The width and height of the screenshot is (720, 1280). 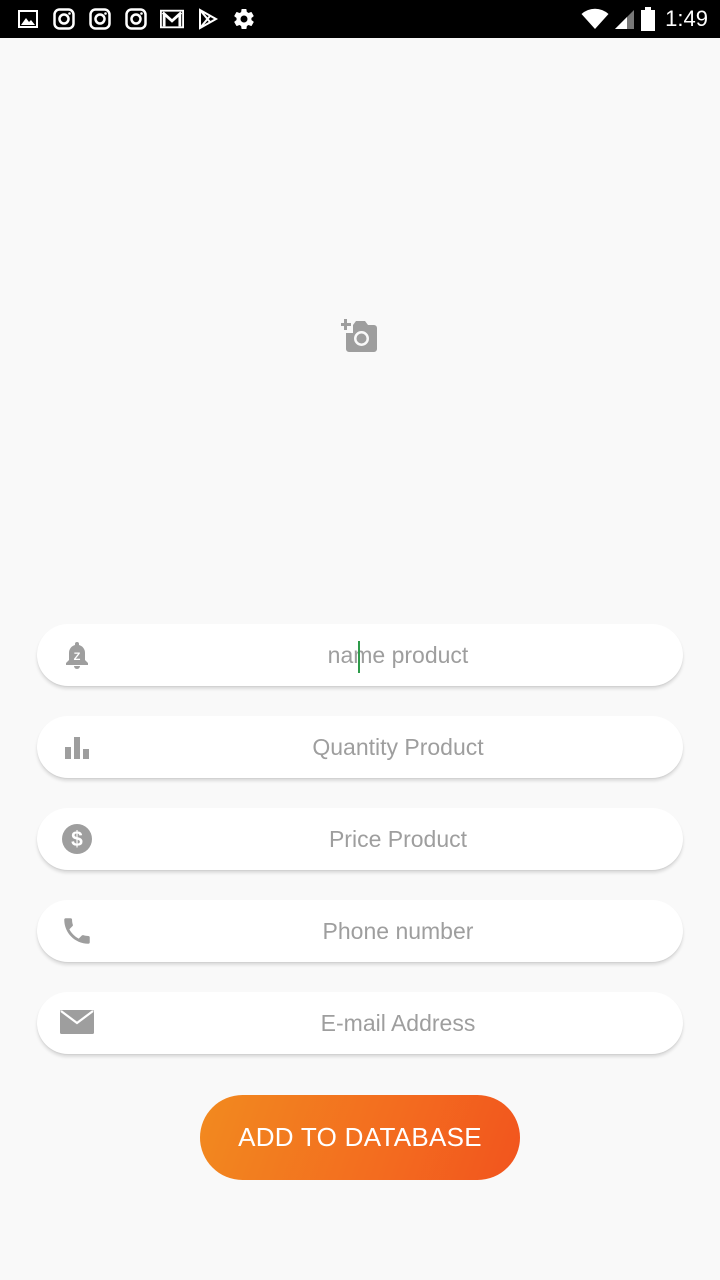 I want to click on svg-text: Z, so click(x=77, y=657).